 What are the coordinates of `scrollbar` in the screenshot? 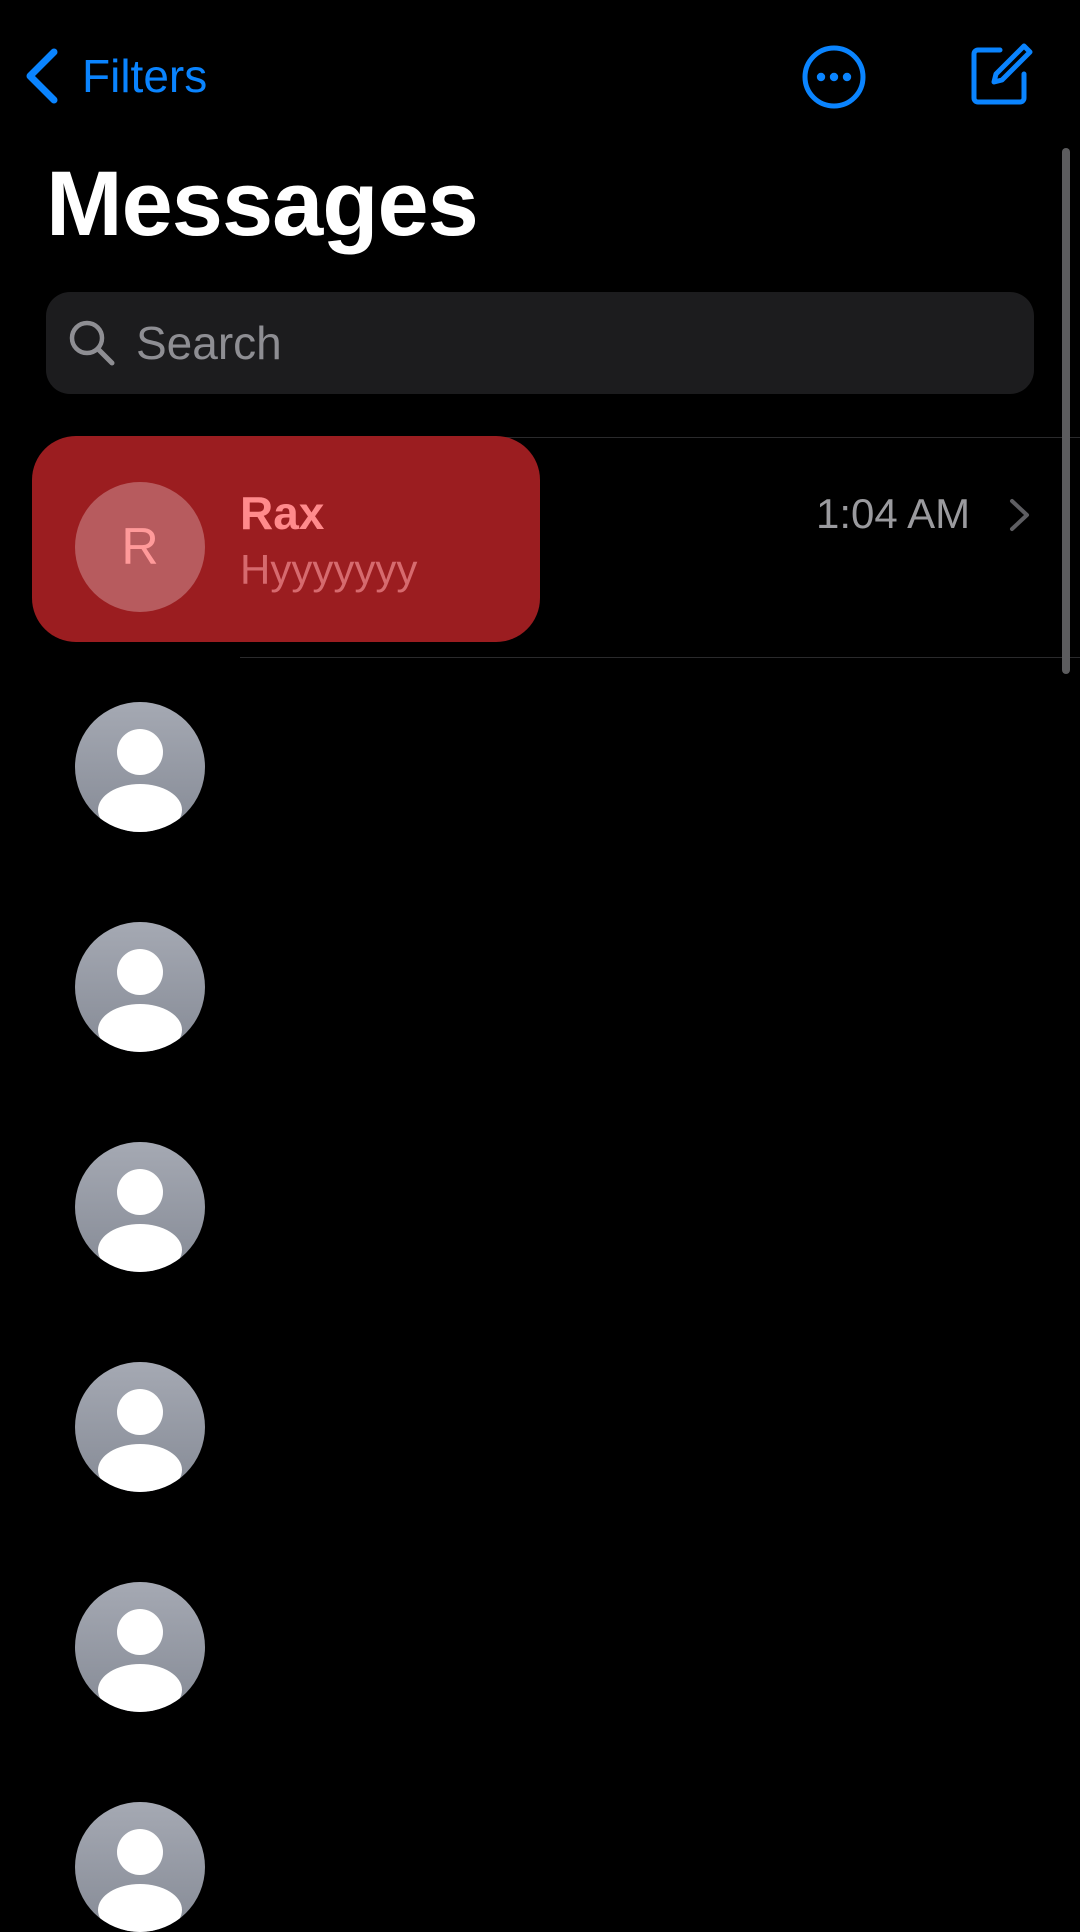 It's located at (1066, 411).